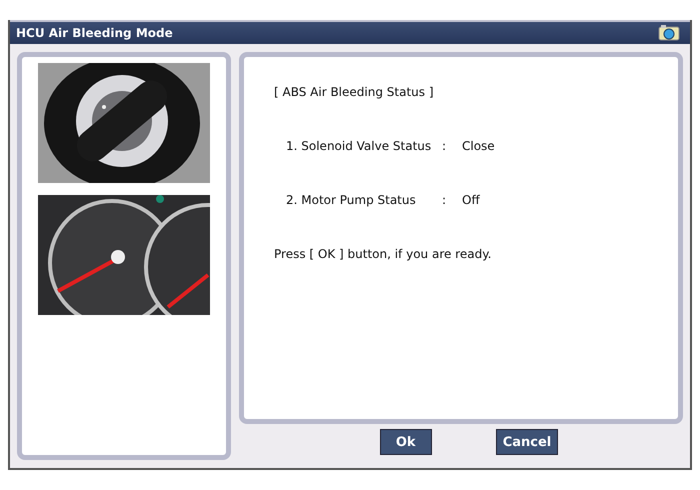  Describe the element at coordinates (383, 254) in the screenshot. I see `instruction-text: Press [ OK ] button, if you are ready.` at that location.